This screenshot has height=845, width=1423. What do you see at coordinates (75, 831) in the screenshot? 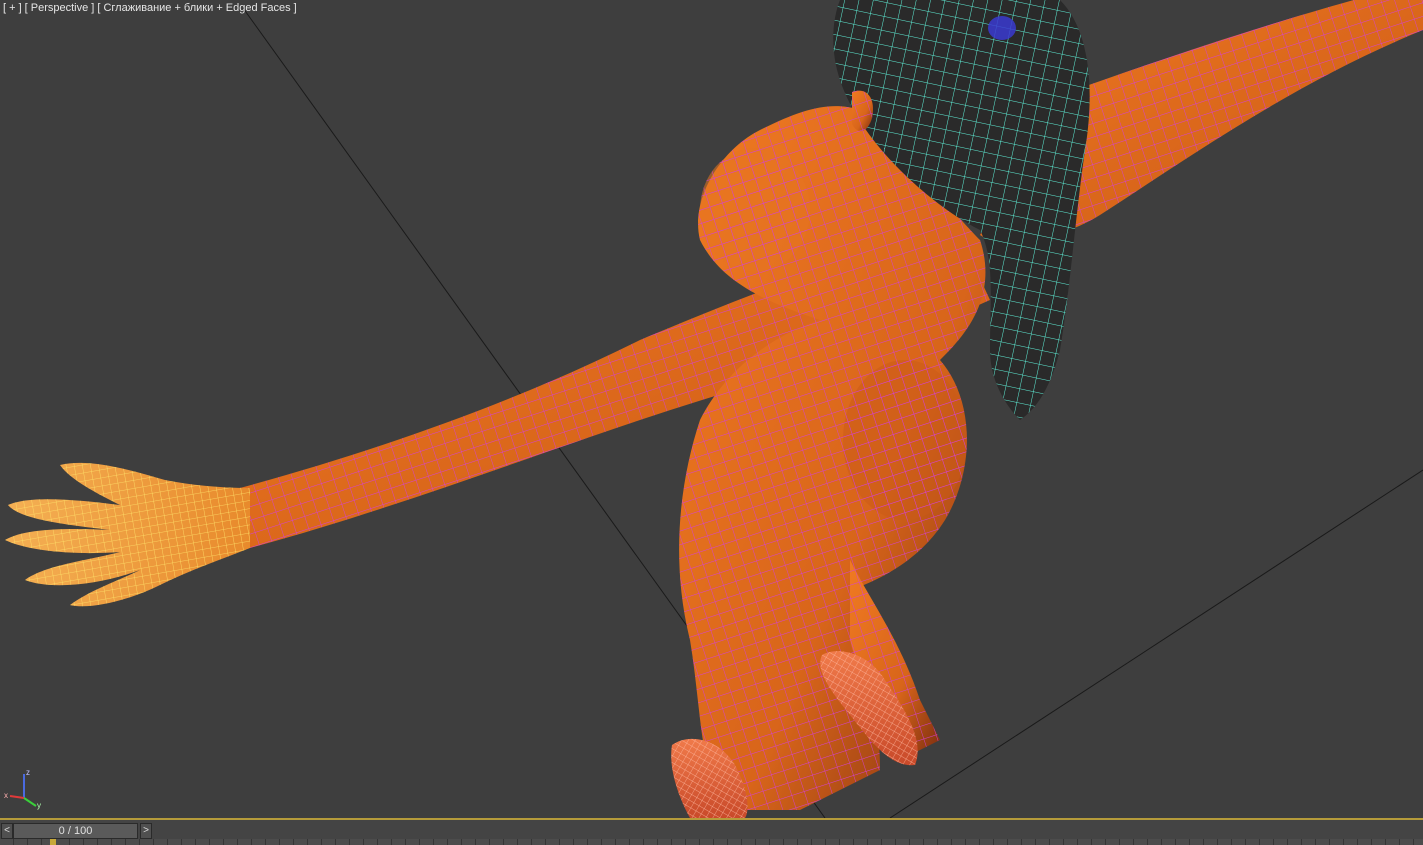
I see `time-slider: 0 / 100` at bounding box center [75, 831].